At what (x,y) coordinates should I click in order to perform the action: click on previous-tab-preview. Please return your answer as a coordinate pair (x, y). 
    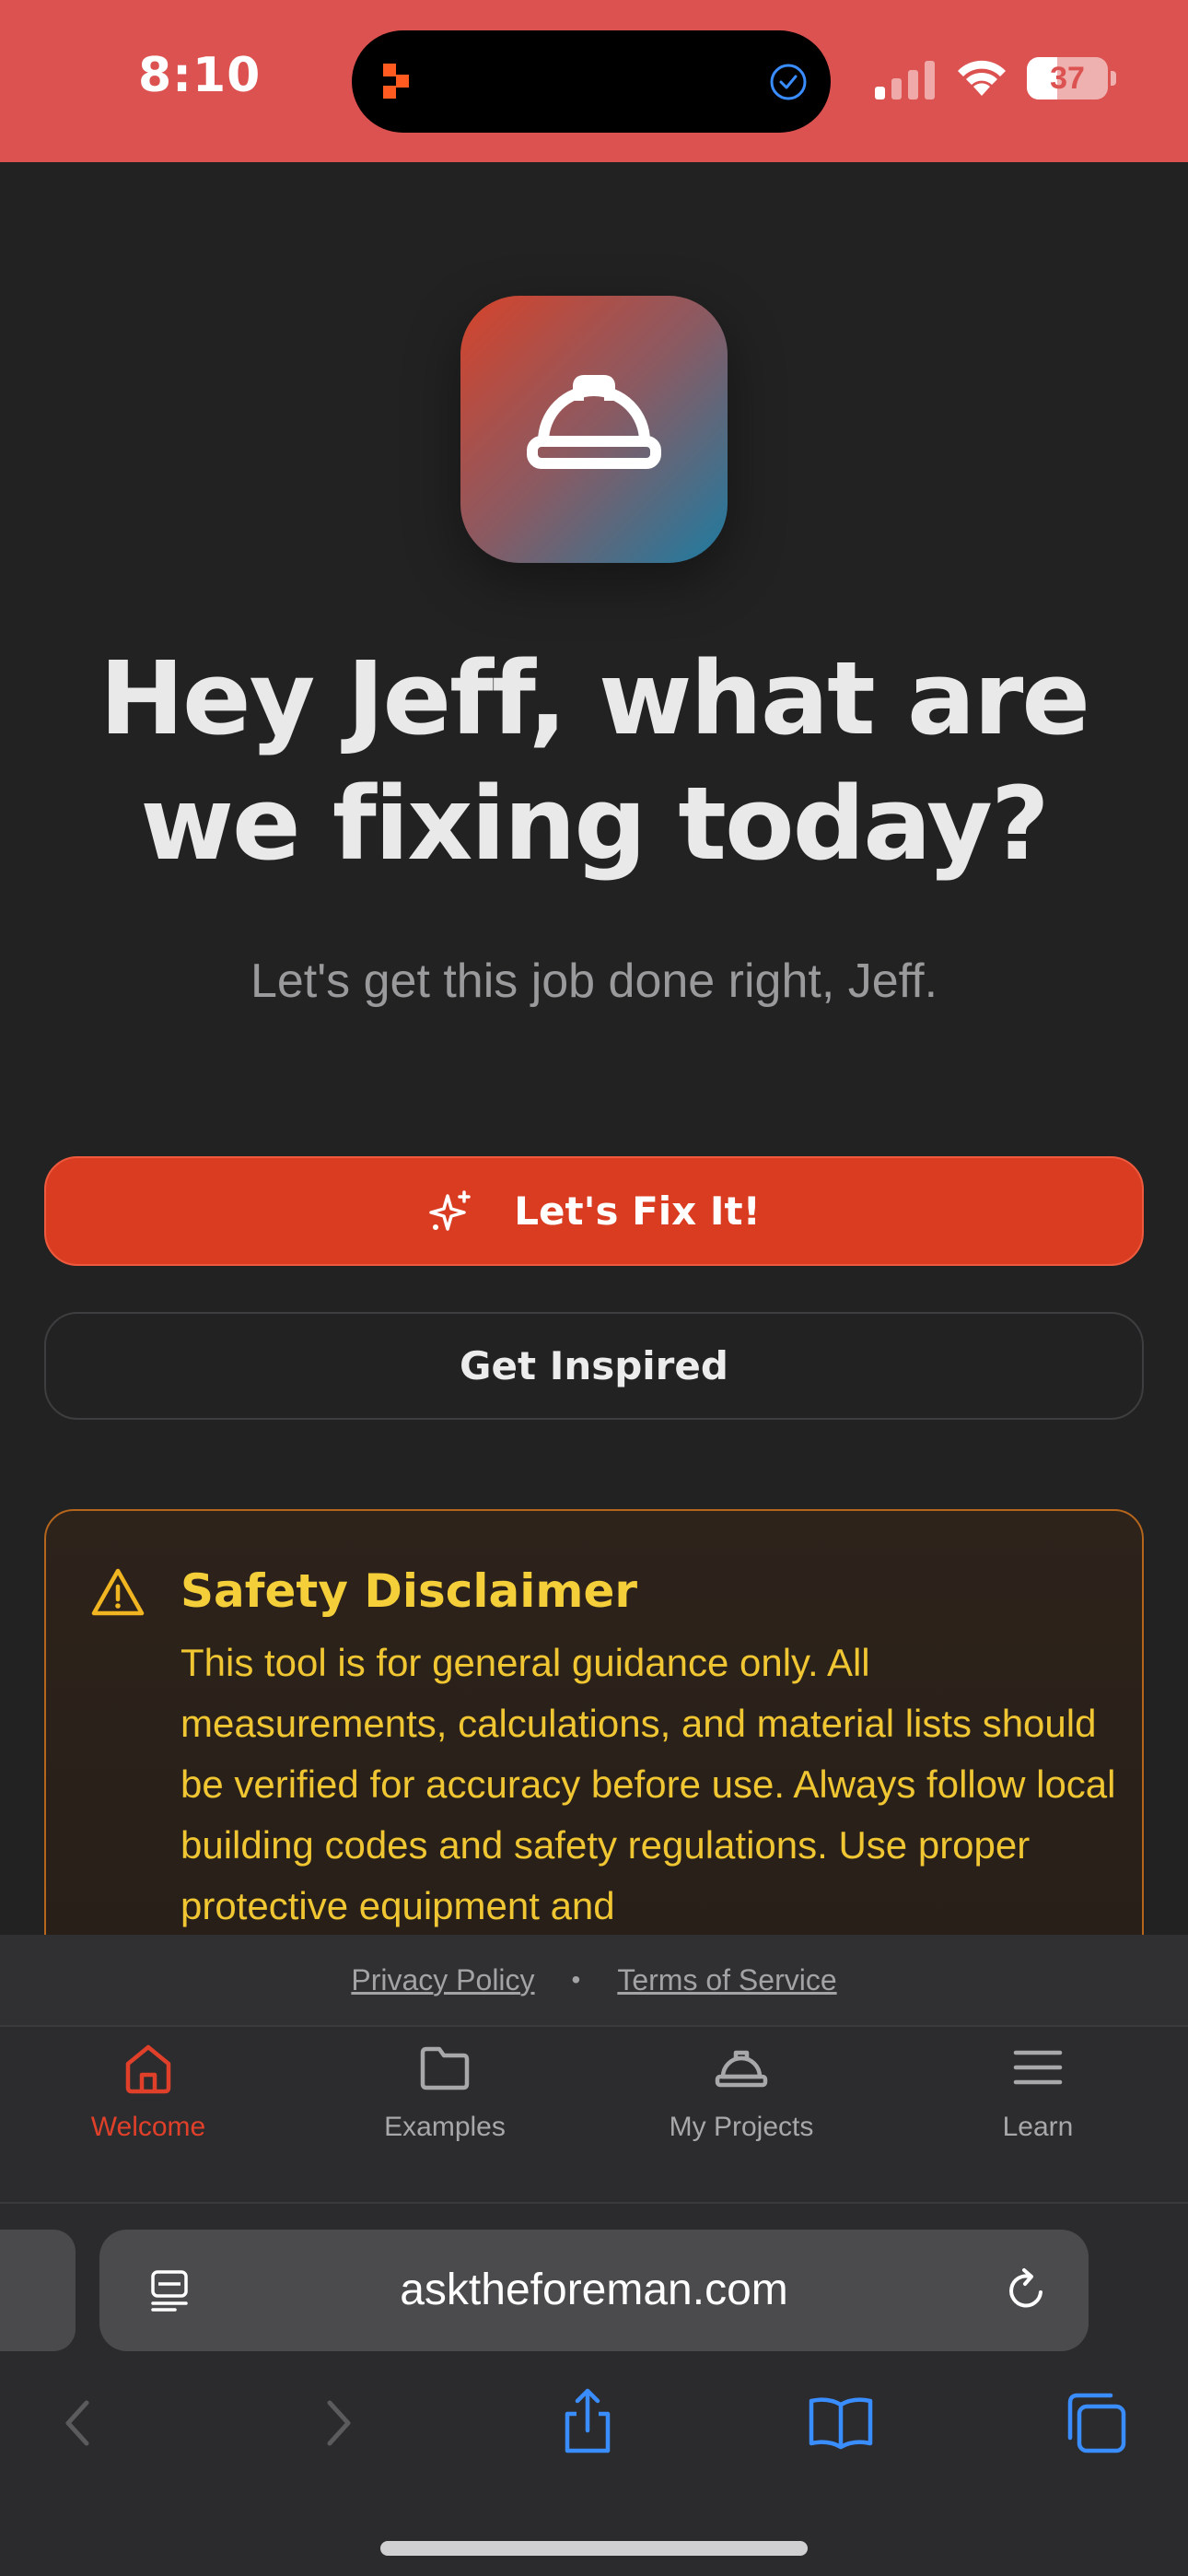
    Looking at the image, I should click on (38, 2290).